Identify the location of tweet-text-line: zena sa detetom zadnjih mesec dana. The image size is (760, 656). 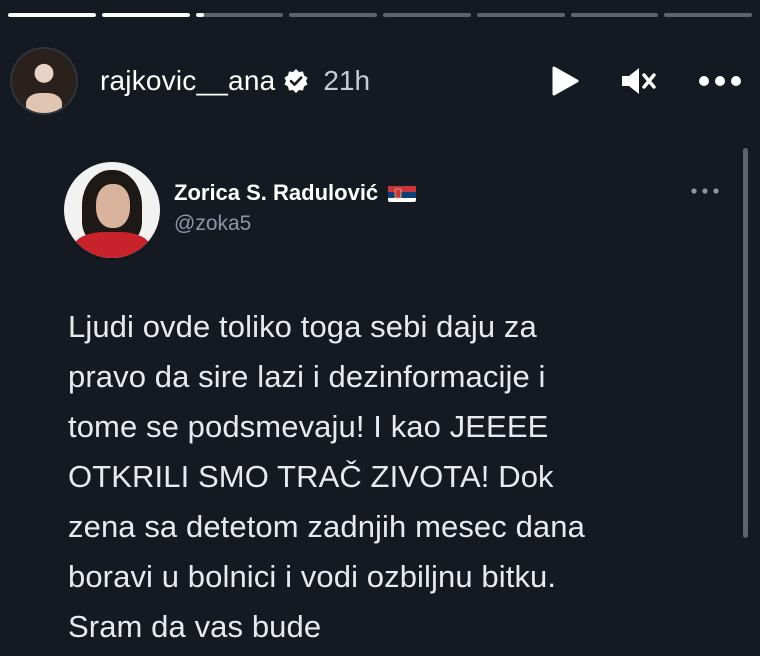
(326, 526).